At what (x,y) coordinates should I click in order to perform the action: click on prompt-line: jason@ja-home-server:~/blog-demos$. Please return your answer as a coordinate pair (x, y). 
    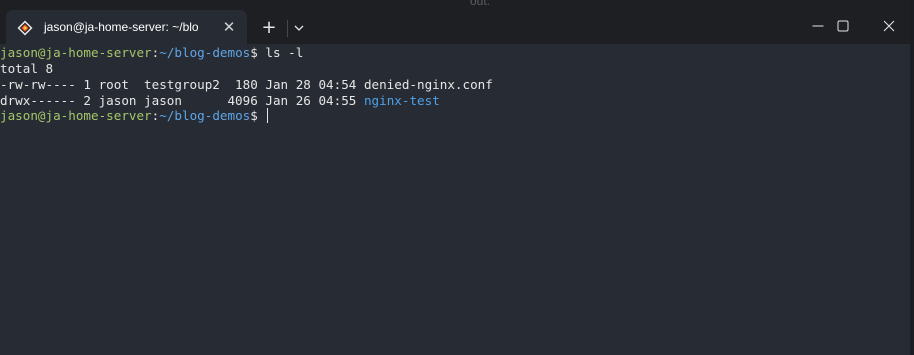
    Looking at the image, I should click on (134, 116).